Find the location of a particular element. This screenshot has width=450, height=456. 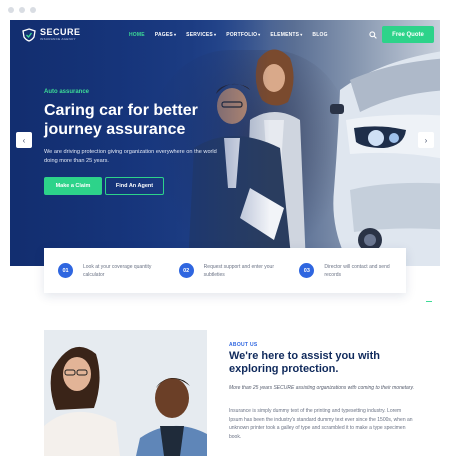

shield-logo-icon is located at coordinates (29, 35).